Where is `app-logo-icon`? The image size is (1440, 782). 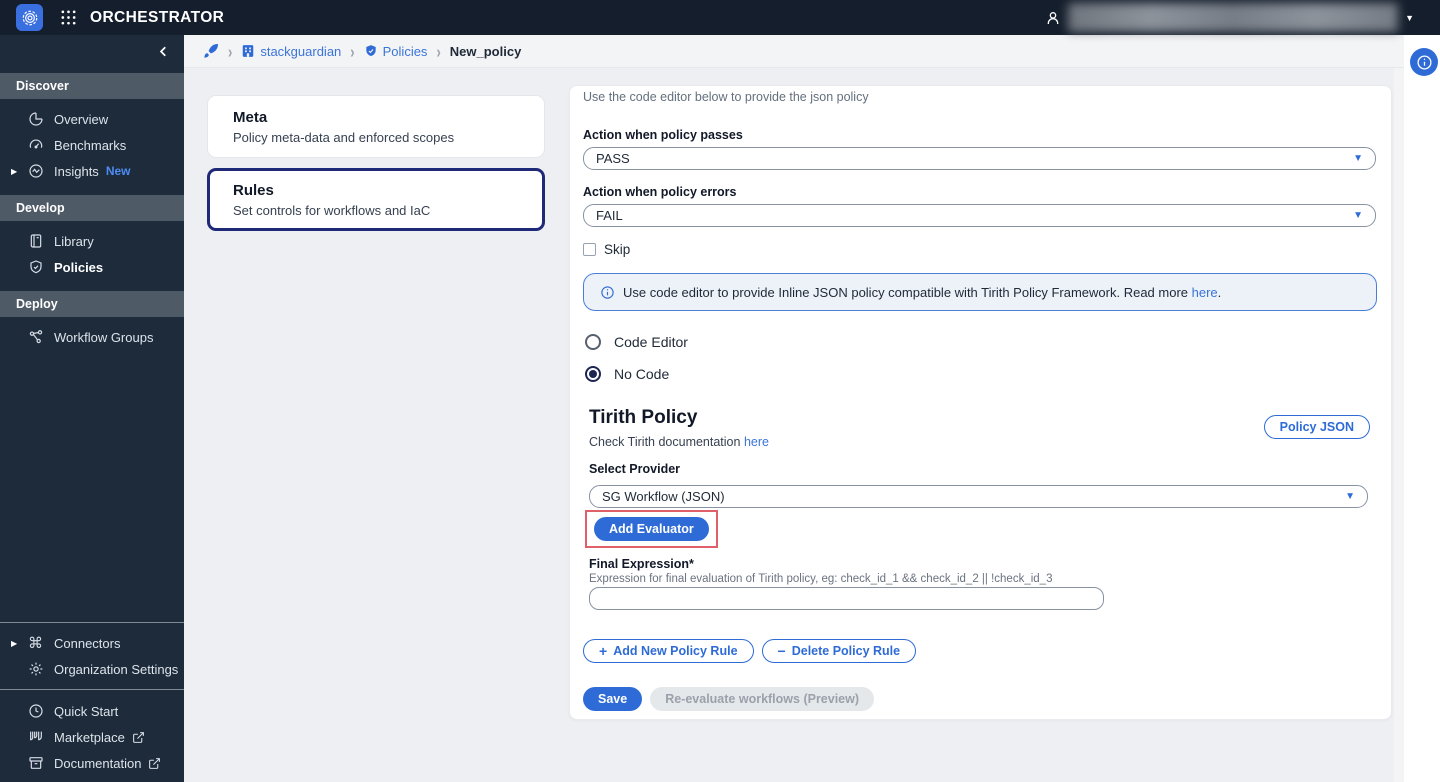
app-logo-icon is located at coordinates (29, 17).